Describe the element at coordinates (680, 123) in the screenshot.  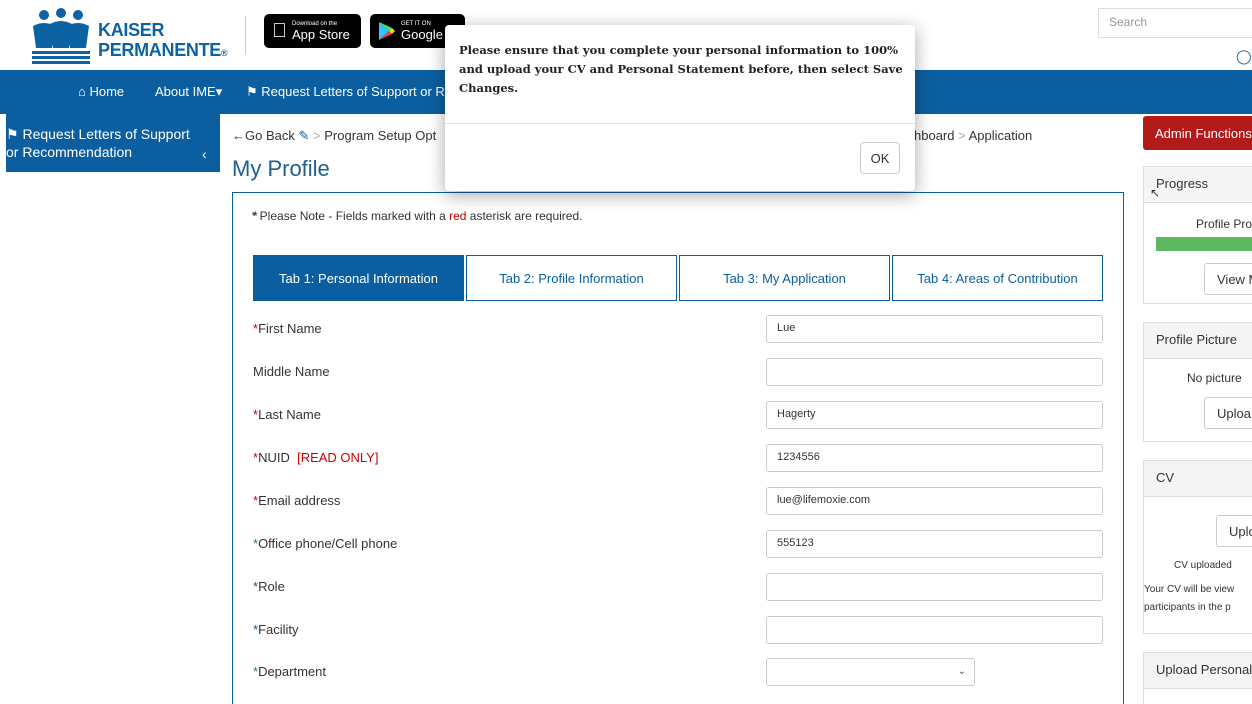
I see `modal-divider` at that location.